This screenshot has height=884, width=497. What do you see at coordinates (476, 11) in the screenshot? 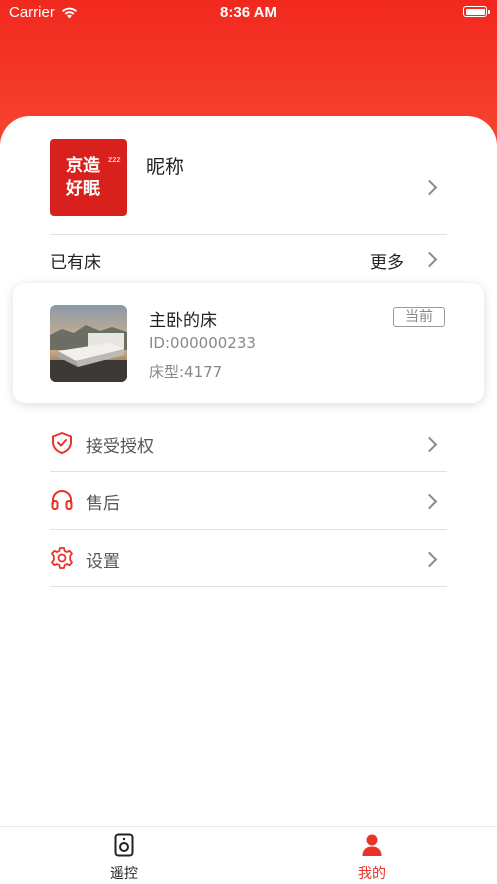
I see `battery-icon` at bounding box center [476, 11].